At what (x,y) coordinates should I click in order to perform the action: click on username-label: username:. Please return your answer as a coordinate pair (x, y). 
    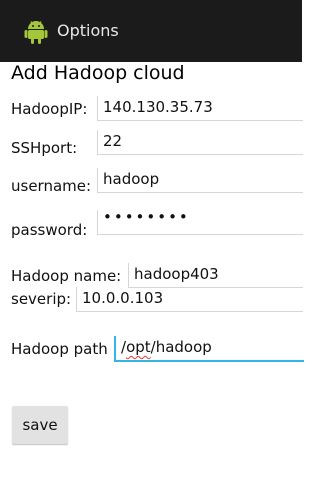
    Looking at the image, I should click on (51, 186).